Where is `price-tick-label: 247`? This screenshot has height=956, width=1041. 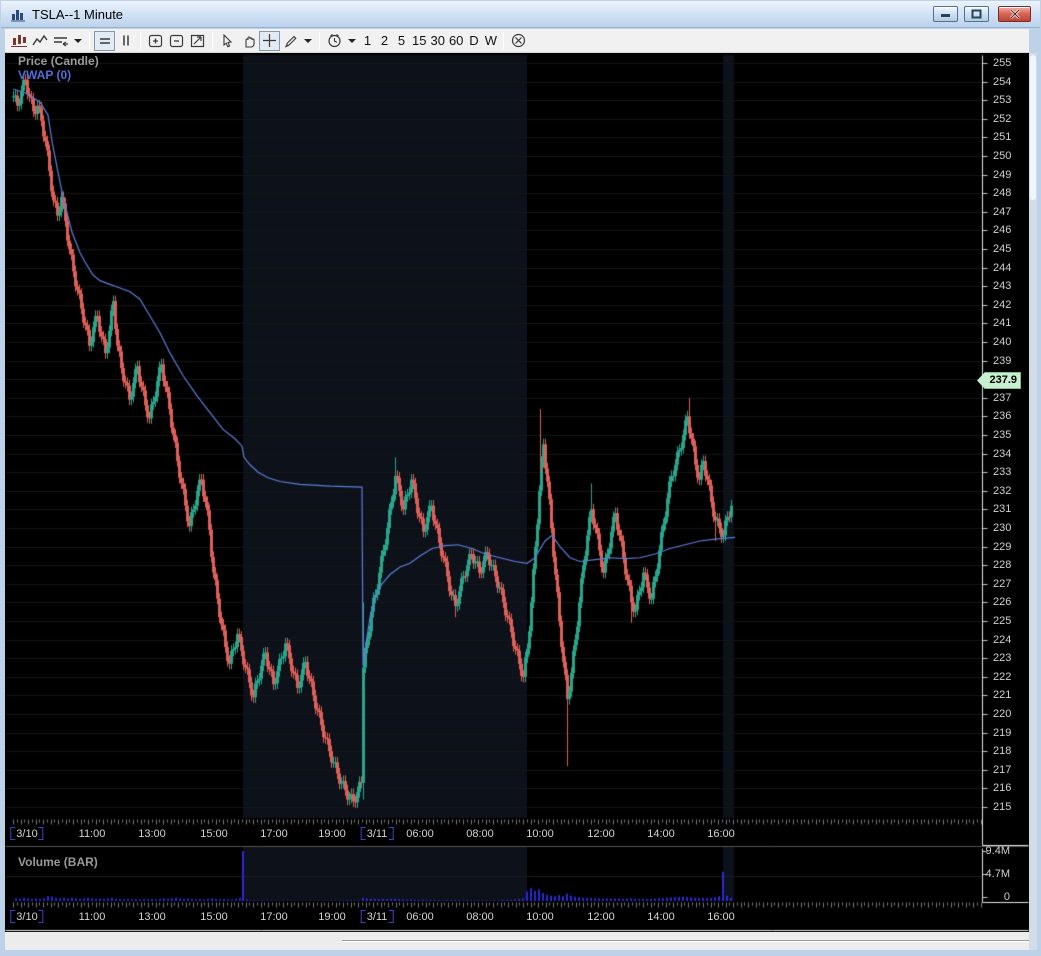 price-tick-label: 247 is located at coordinates (1002, 211).